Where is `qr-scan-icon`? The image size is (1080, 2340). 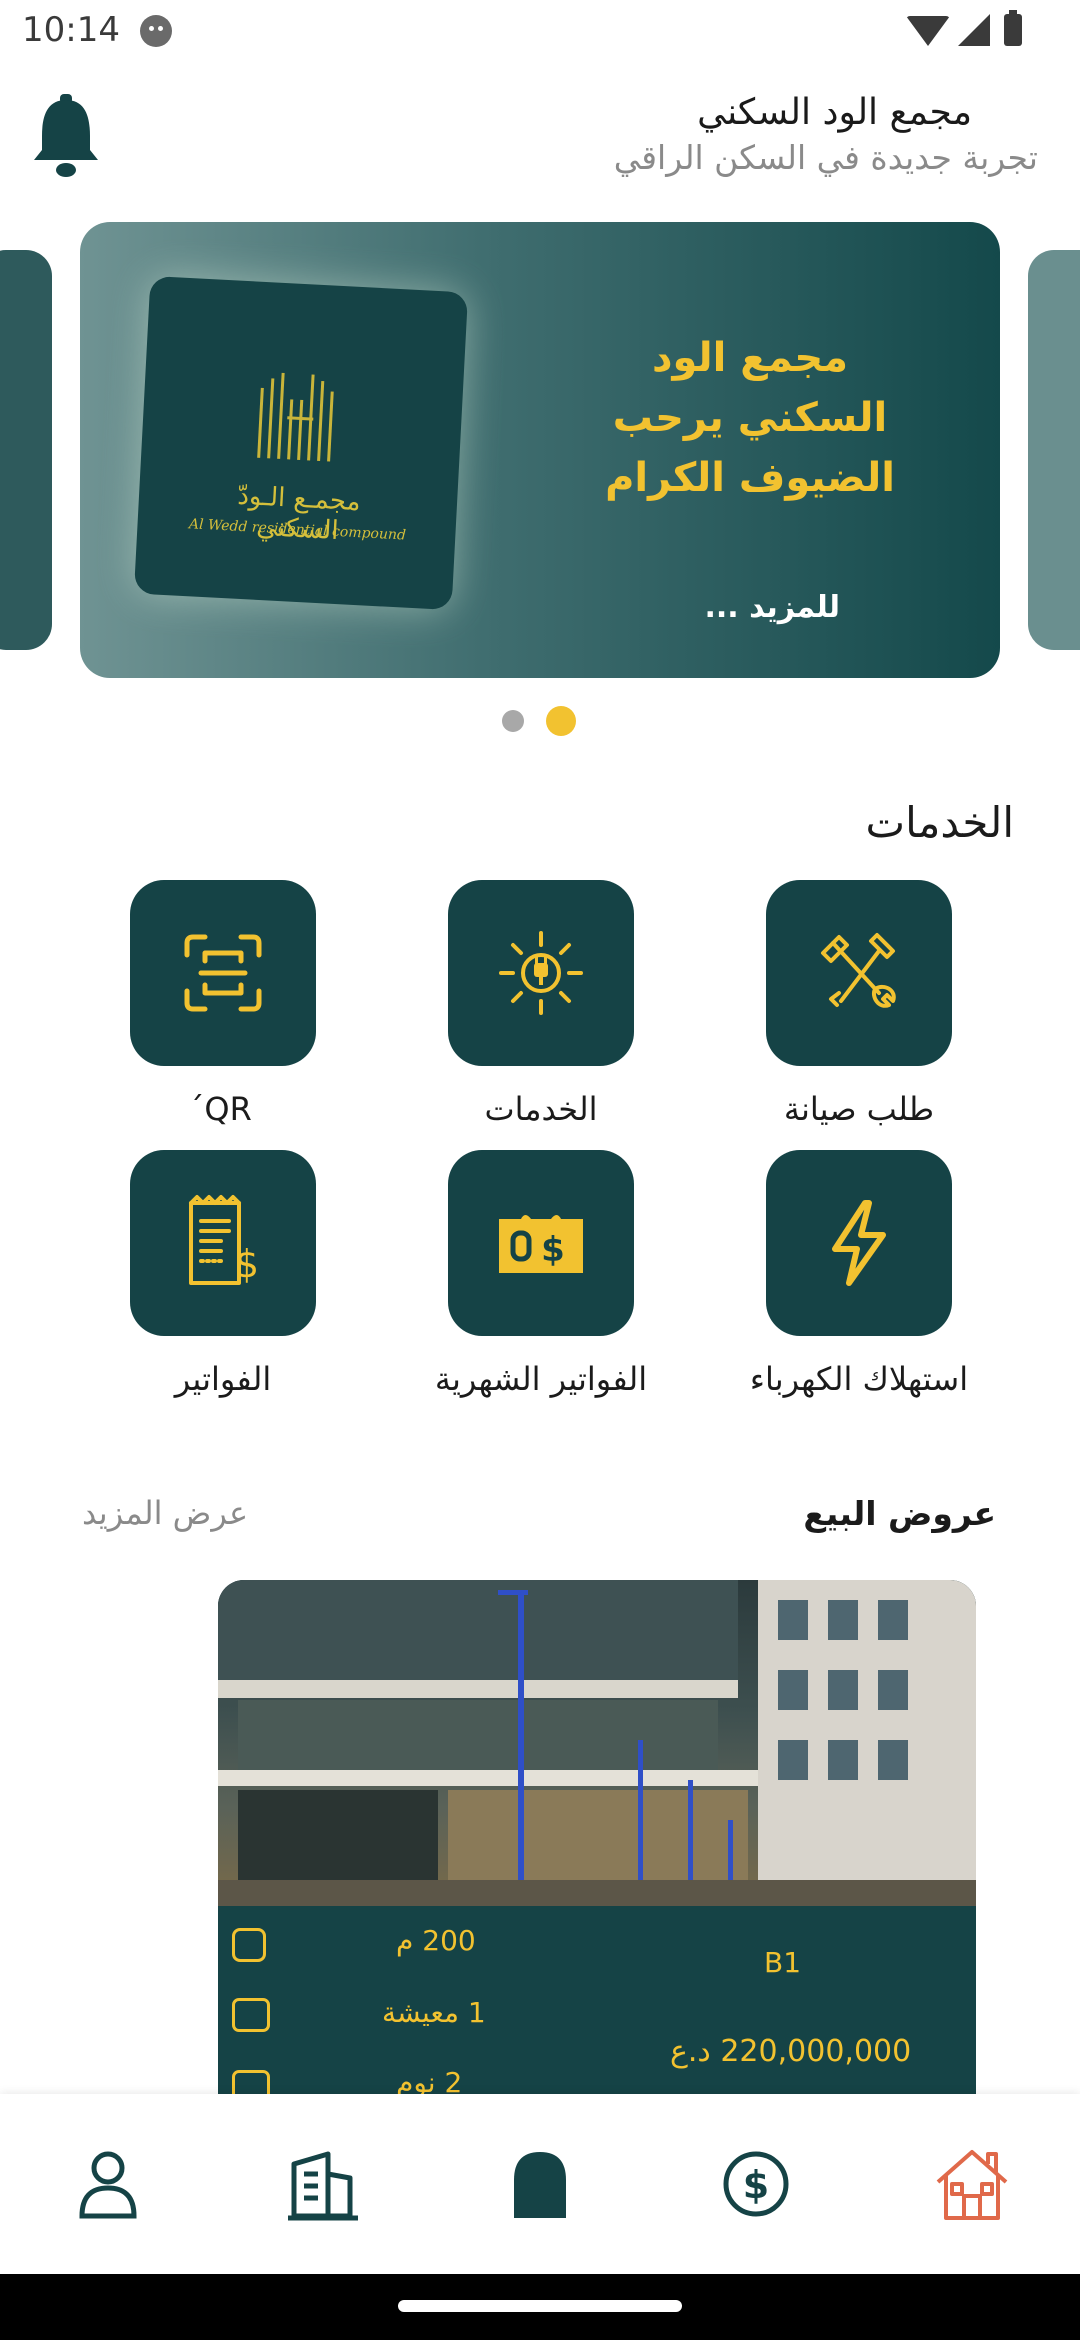
qr-scan-icon is located at coordinates (223, 973).